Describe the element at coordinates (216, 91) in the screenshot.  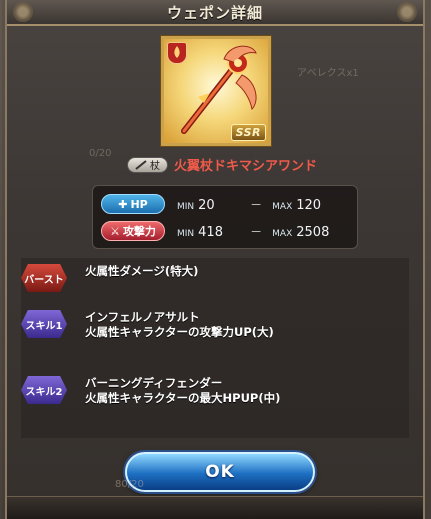
I see `weapon-image: SSR` at that location.